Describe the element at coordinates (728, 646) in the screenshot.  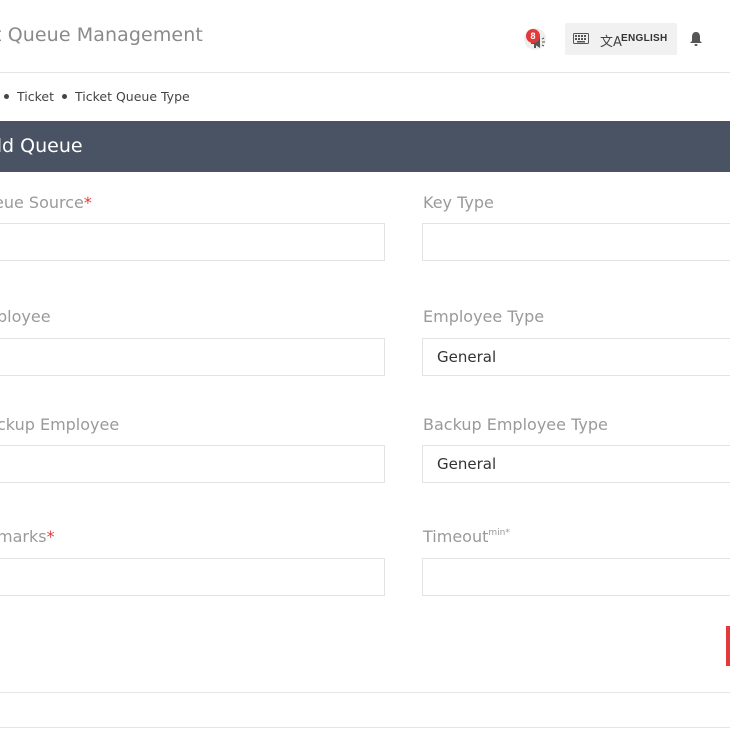
I see `submit-button` at that location.